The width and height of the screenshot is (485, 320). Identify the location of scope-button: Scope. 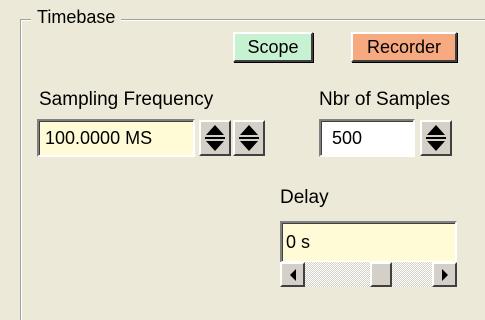
(273, 47).